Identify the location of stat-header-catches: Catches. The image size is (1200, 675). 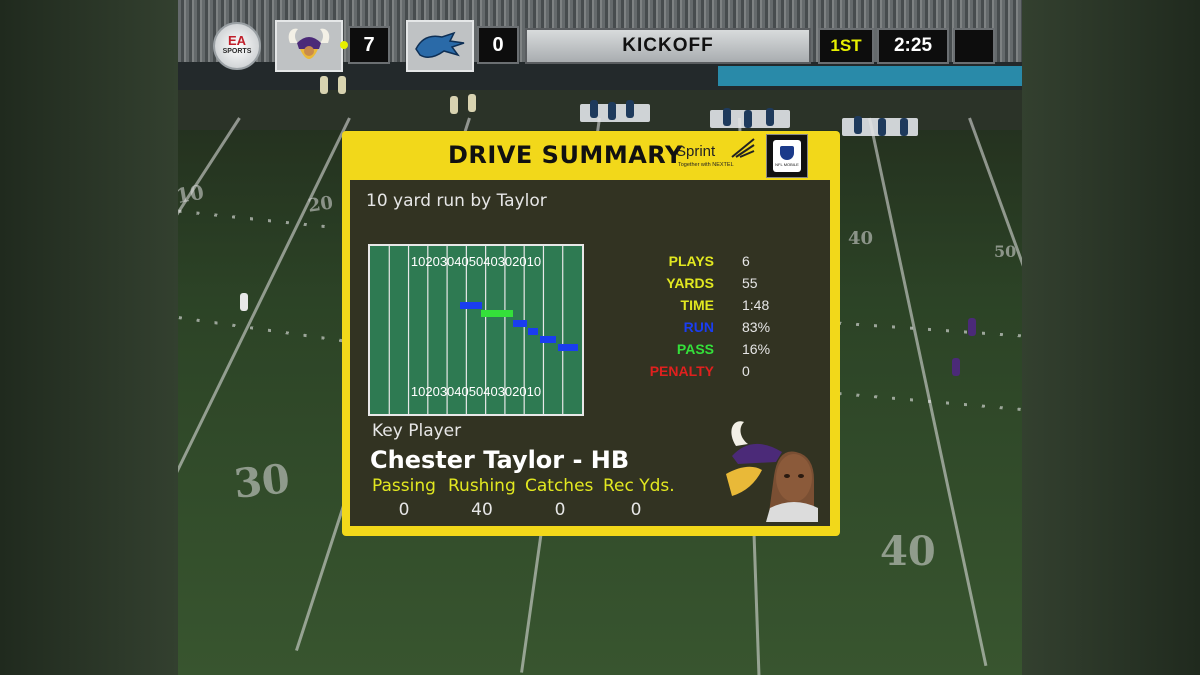
(559, 486).